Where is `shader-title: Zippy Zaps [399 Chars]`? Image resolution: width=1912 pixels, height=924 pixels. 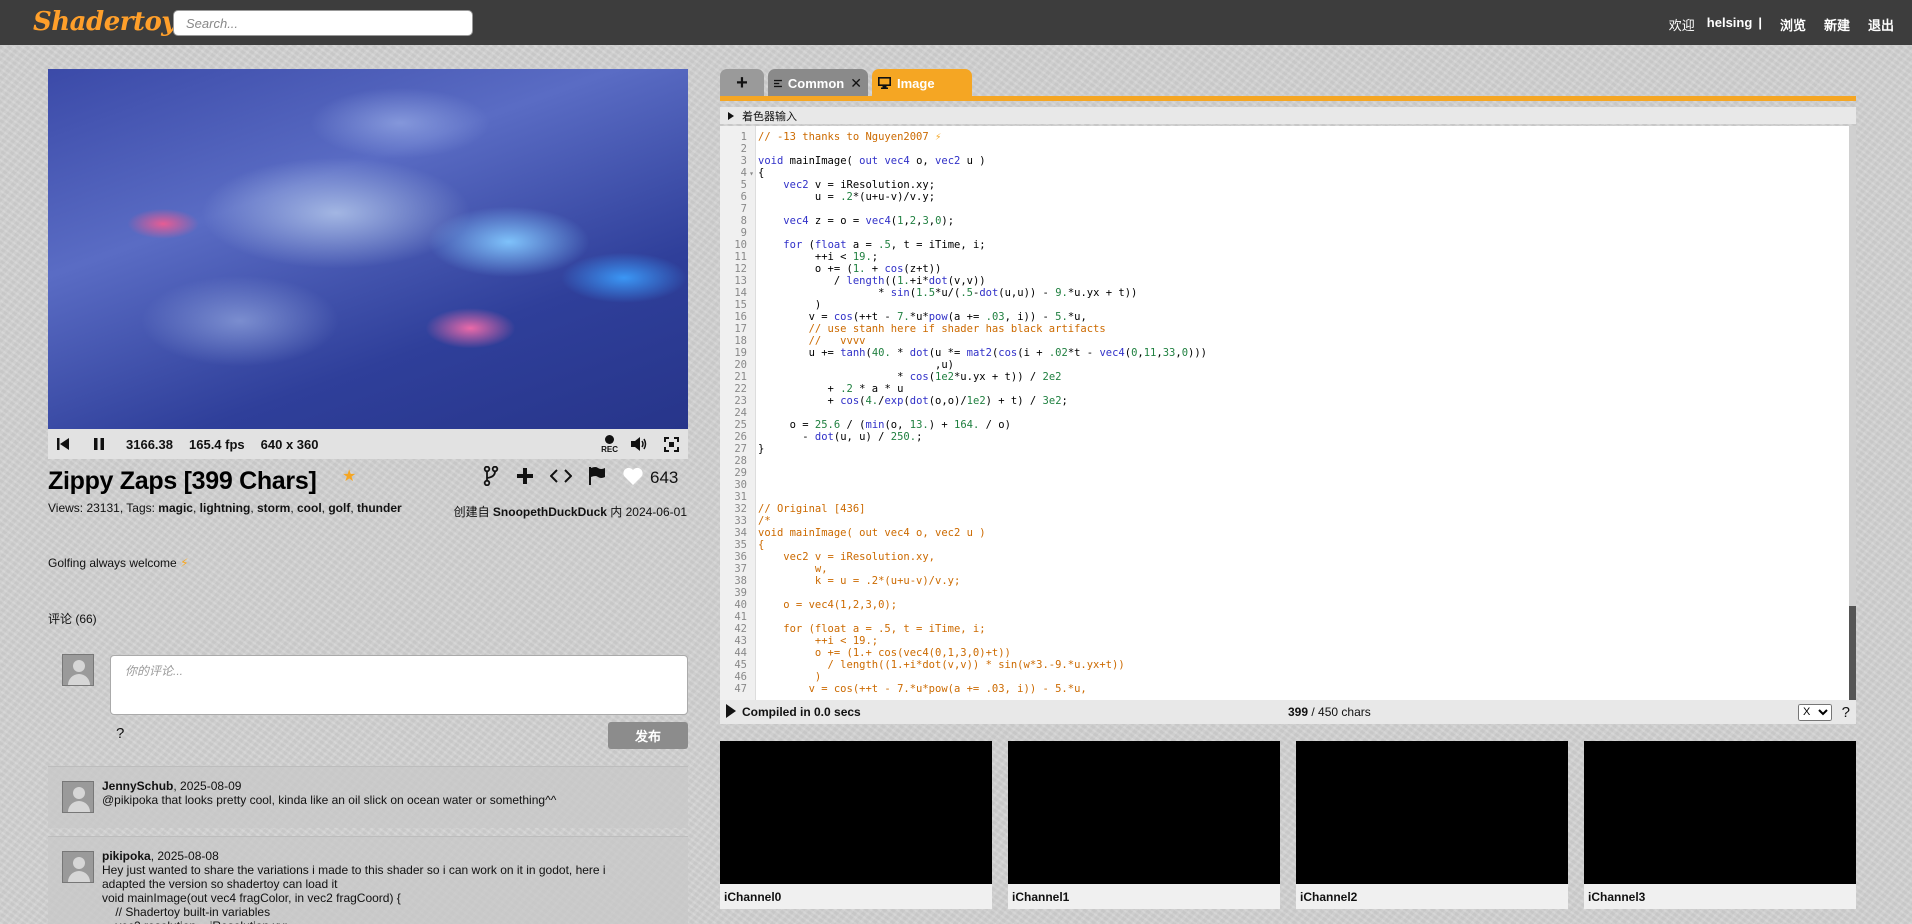
shader-title: Zippy Zaps [399 Chars] is located at coordinates (182, 481).